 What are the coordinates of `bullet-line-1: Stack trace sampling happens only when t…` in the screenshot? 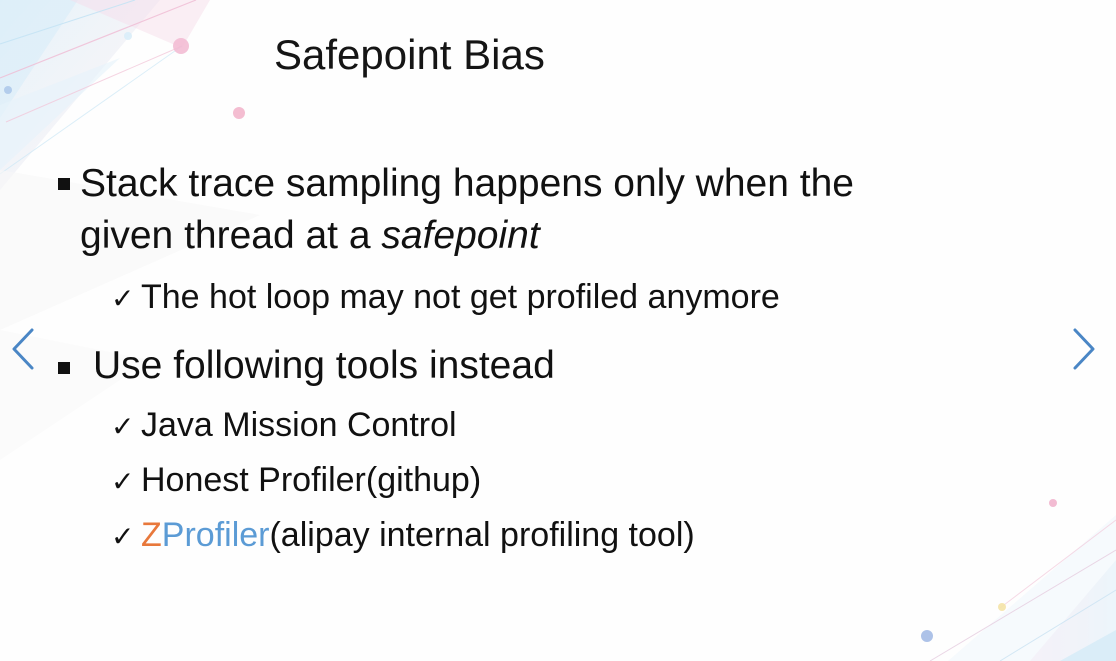 It's located at (467, 183).